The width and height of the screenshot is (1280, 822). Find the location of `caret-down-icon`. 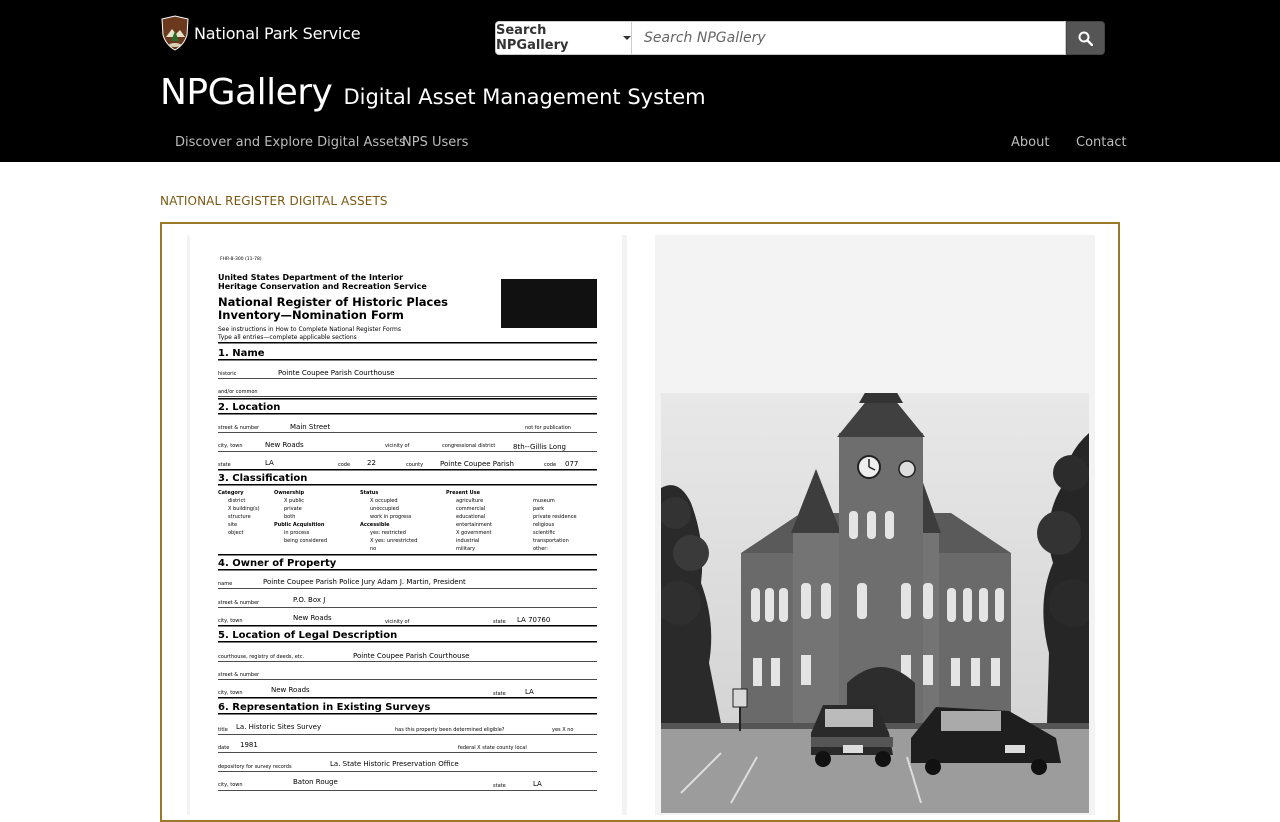

caret-down-icon is located at coordinates (627, 38).